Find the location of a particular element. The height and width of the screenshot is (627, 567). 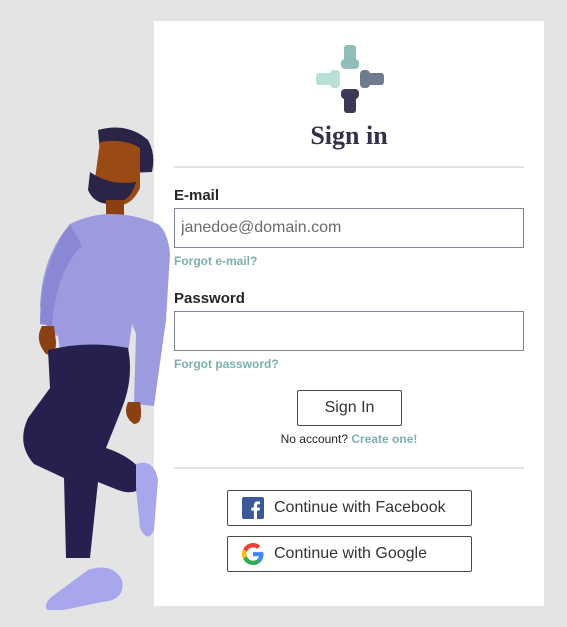

forgot-email-link: Forgot e-mail? is located at coordinates (215, 261).